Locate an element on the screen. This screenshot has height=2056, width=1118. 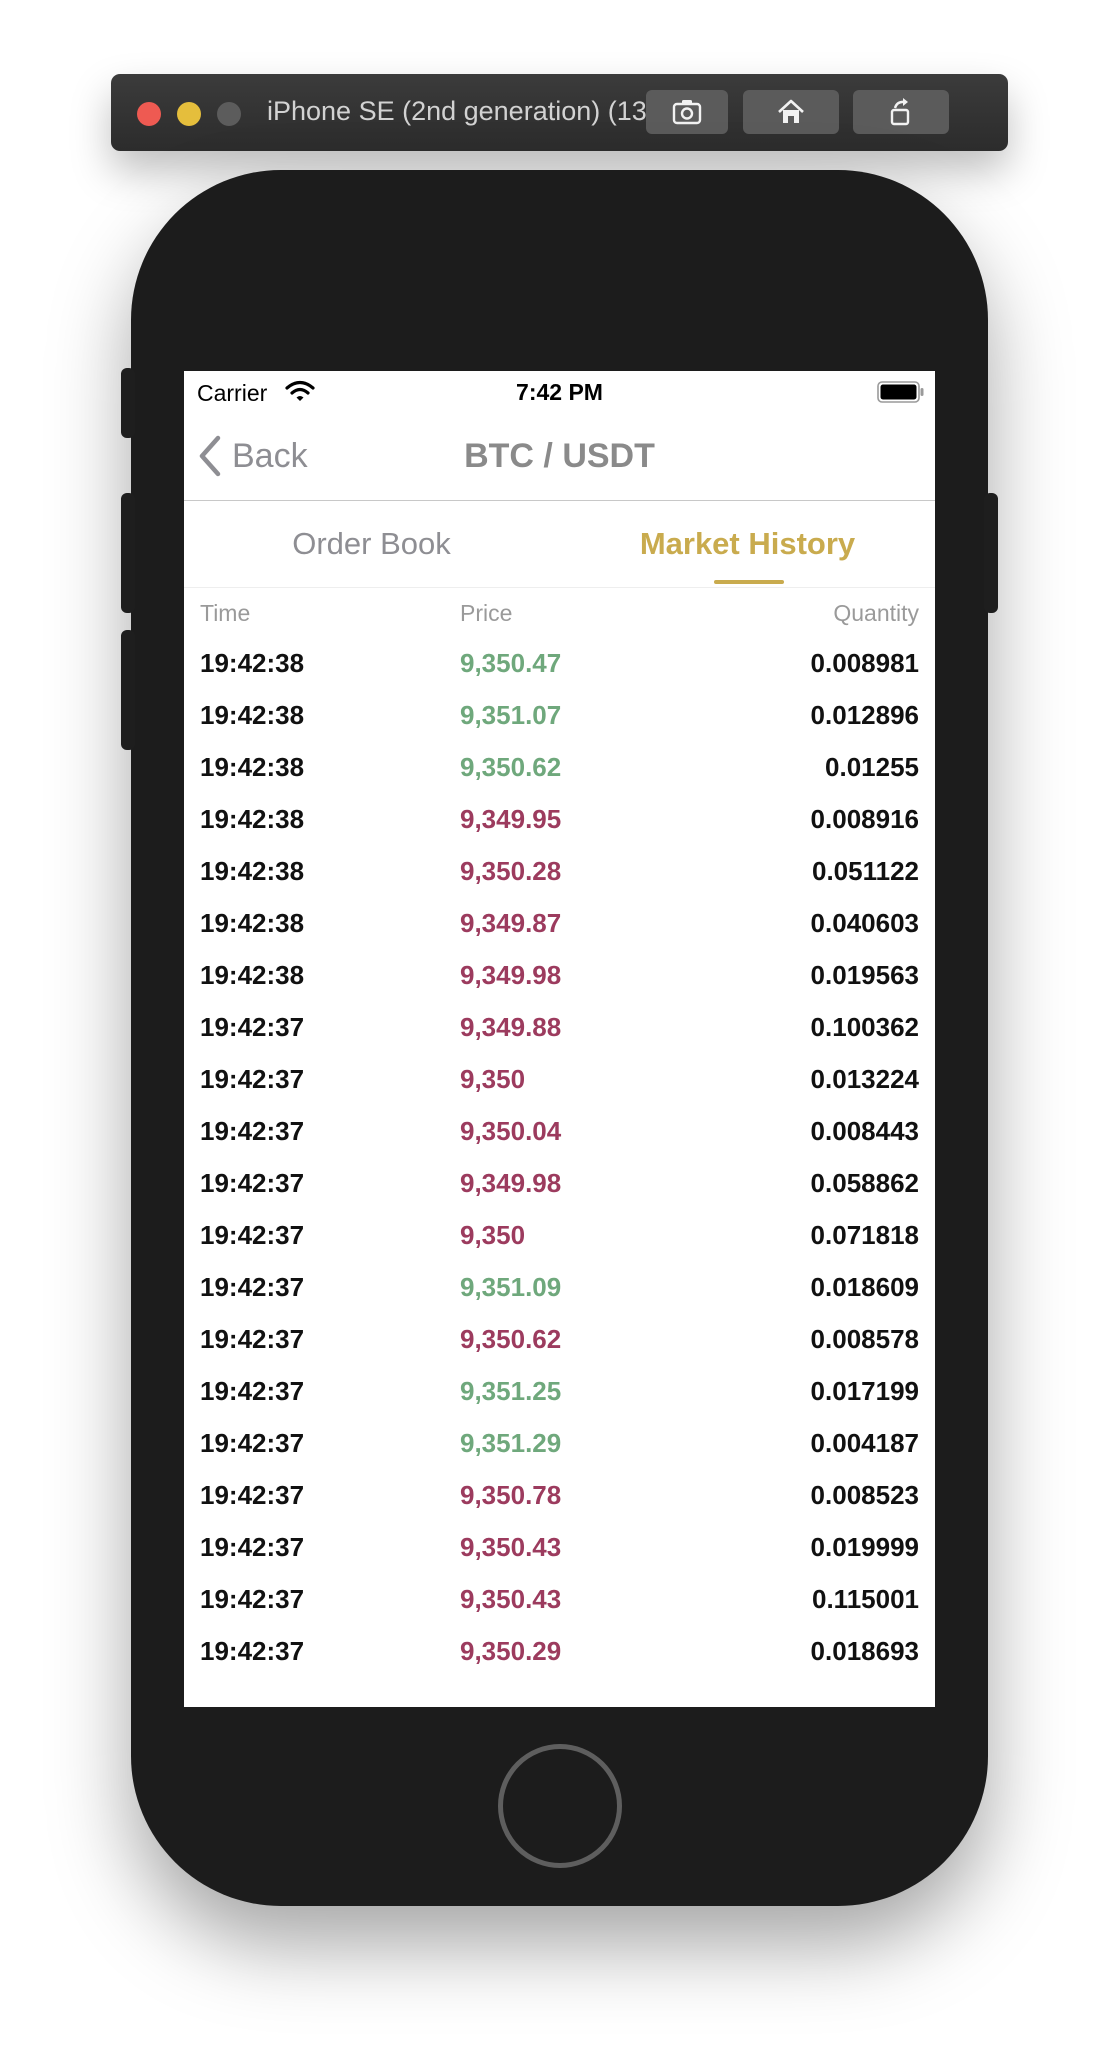
trade-quantity: 0.058862 is located at coordinates (864, 1183).